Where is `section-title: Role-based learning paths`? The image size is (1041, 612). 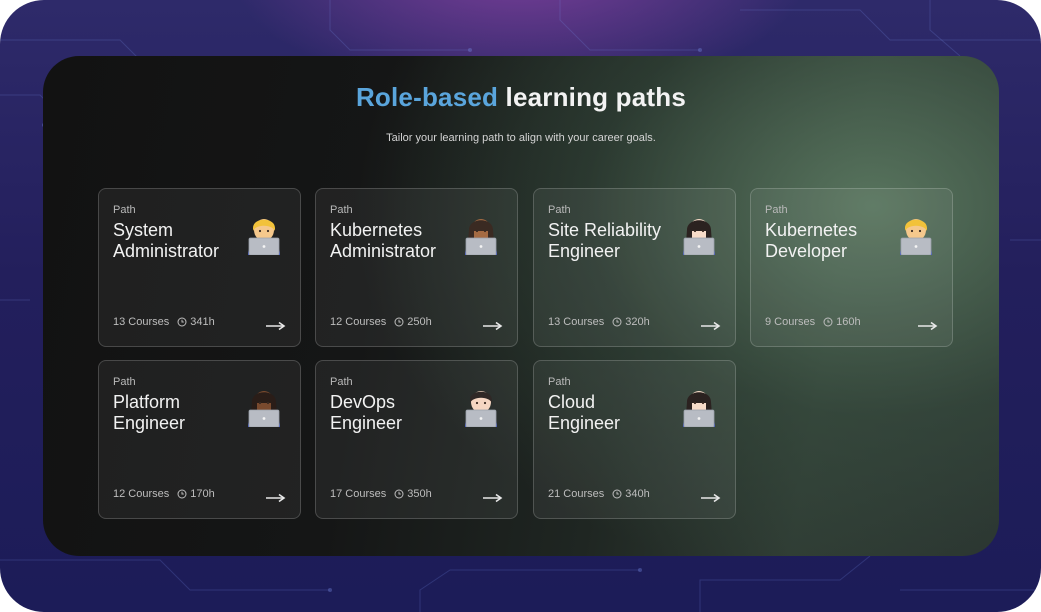
section-title: Role-based learning paths is located at coordinates (521, 97).